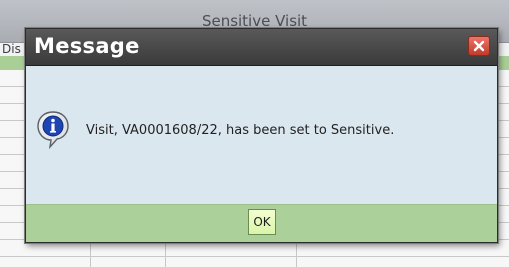 This screenshot has height=267, width=509. What do you see at coordinates (53, 130) in the screenshot?
I see `info-icon` at bounding box center [53, 130].